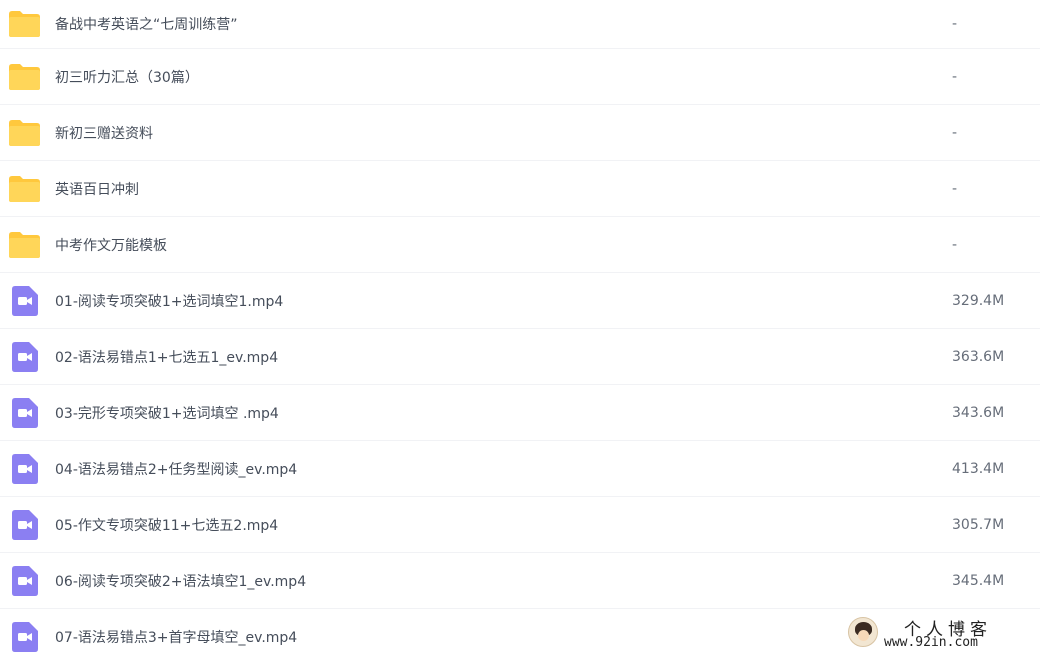 This screenshot has height=665, width=1040. What do you see at coordinates (111, 245) in the screenshot?
I see `file-name: 中考作文万能模板` at bounding box center [111, 245].